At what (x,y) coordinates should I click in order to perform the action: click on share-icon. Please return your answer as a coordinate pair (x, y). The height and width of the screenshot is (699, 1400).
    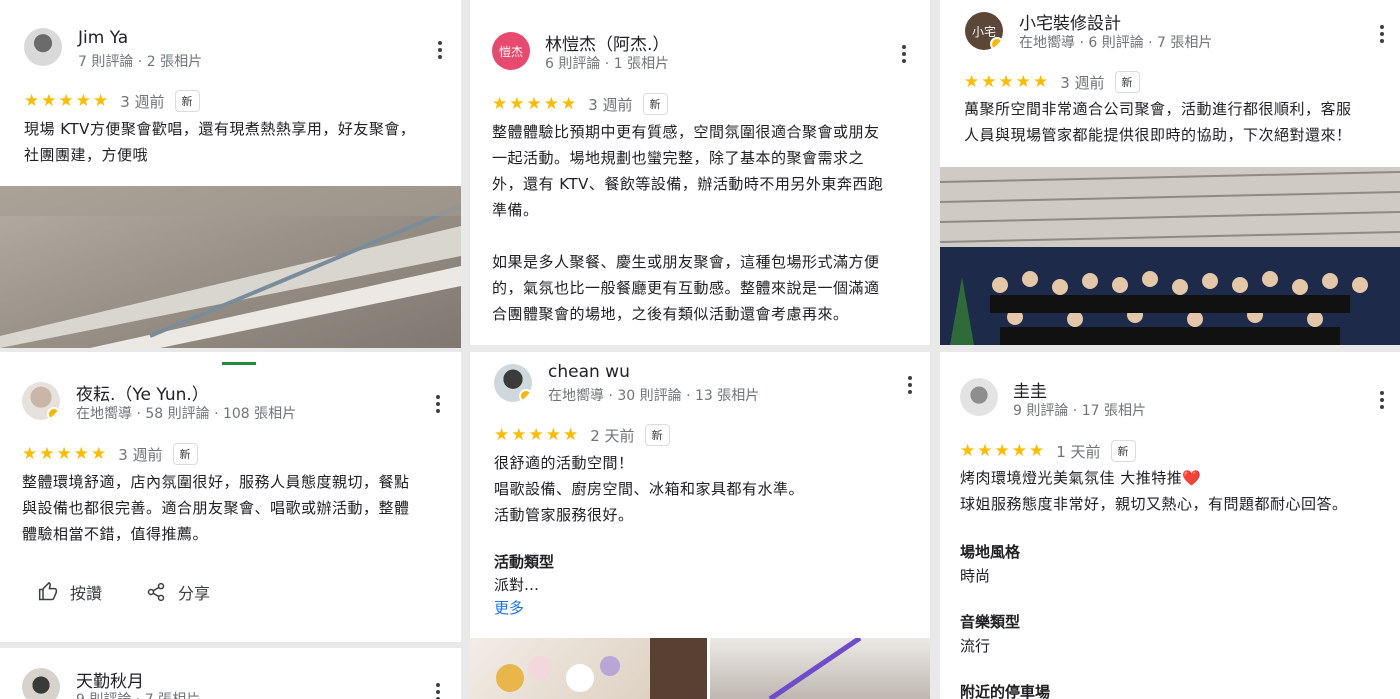
    Looking at the image, I should click on (156, 592).